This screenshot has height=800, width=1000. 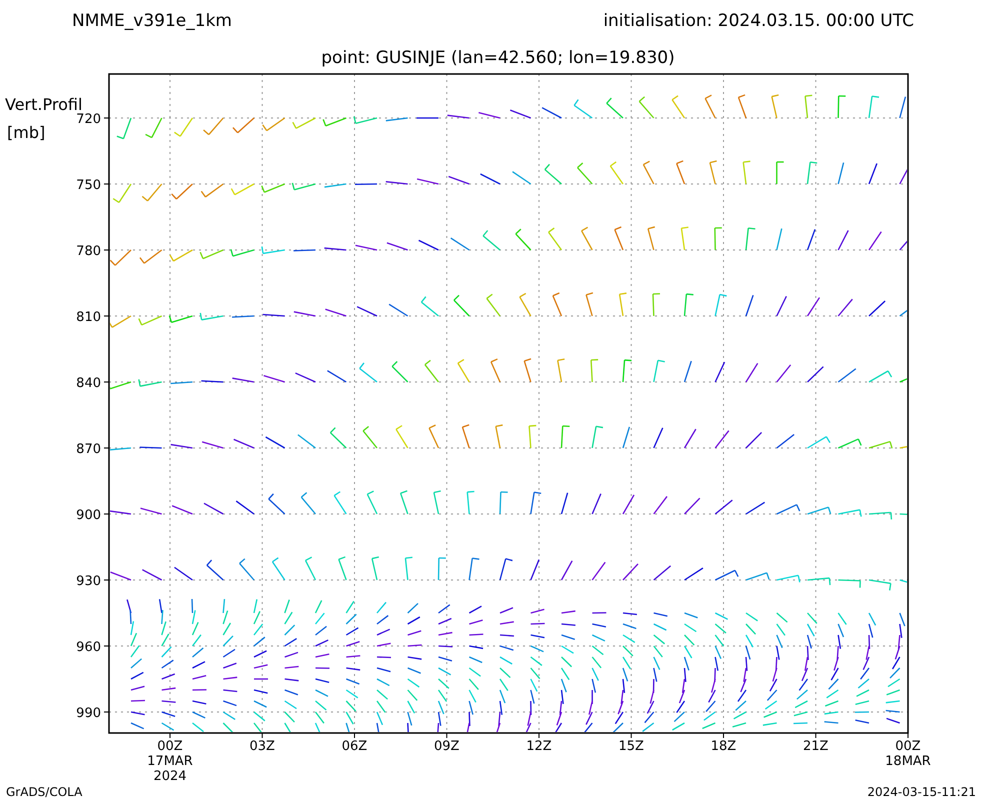 What do you see at coordinates (723, 746) in the screenshot?
I see `x-tick-label: 18Z` at bounding box center [723, 746].